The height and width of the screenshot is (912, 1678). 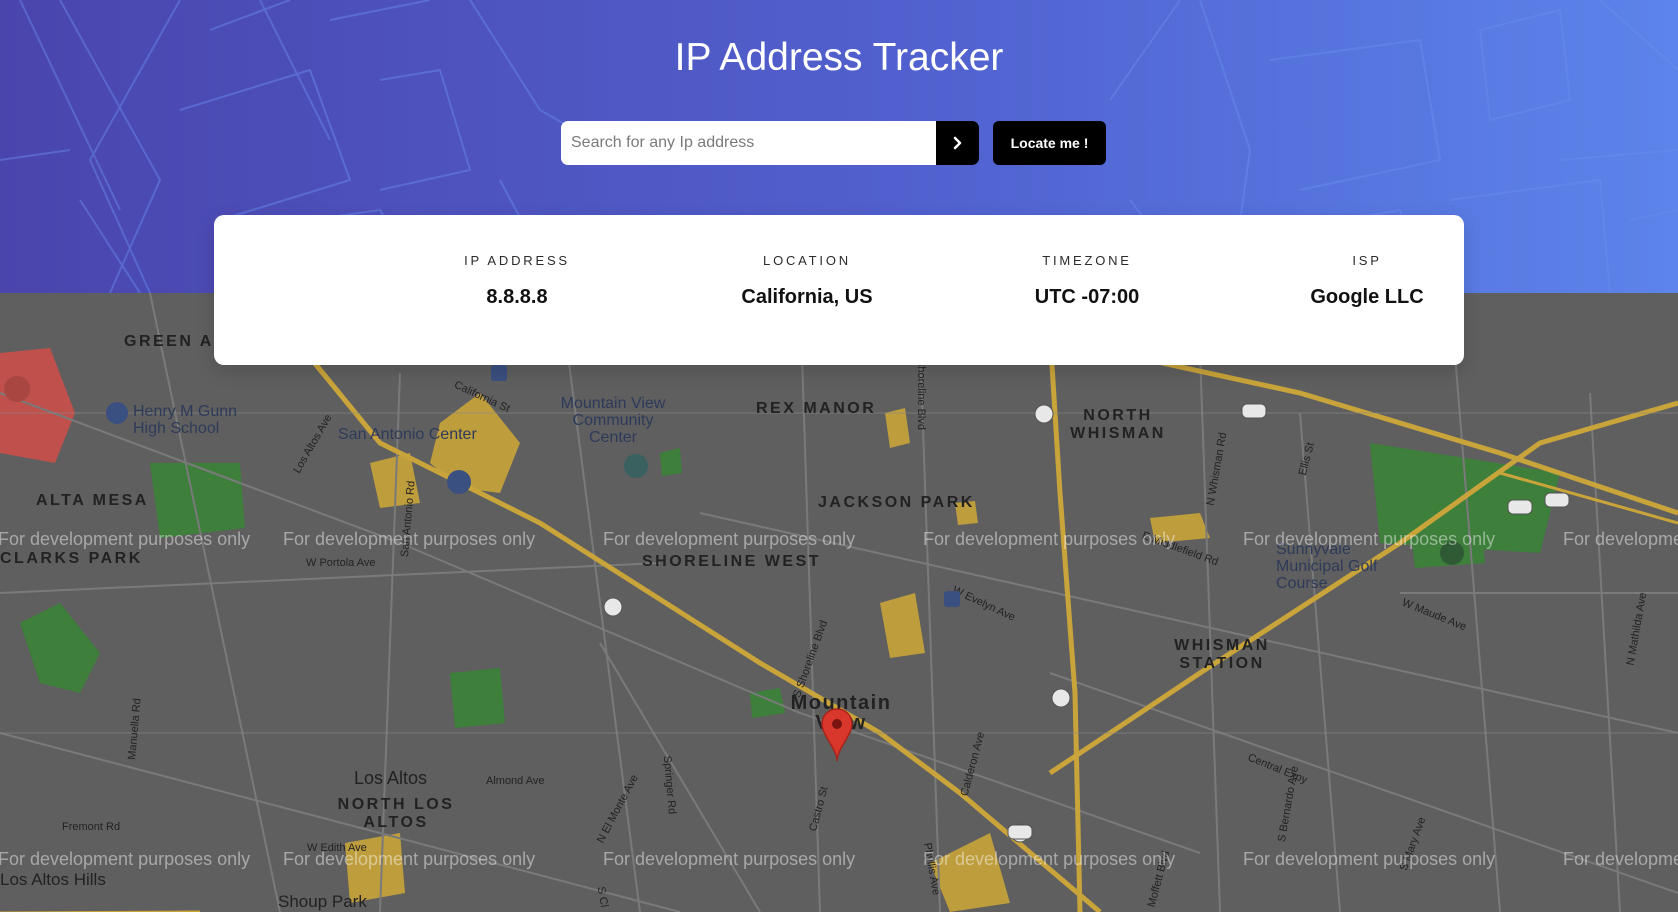 I want to click on stat-value: California, US, so click(x=807, y=297).